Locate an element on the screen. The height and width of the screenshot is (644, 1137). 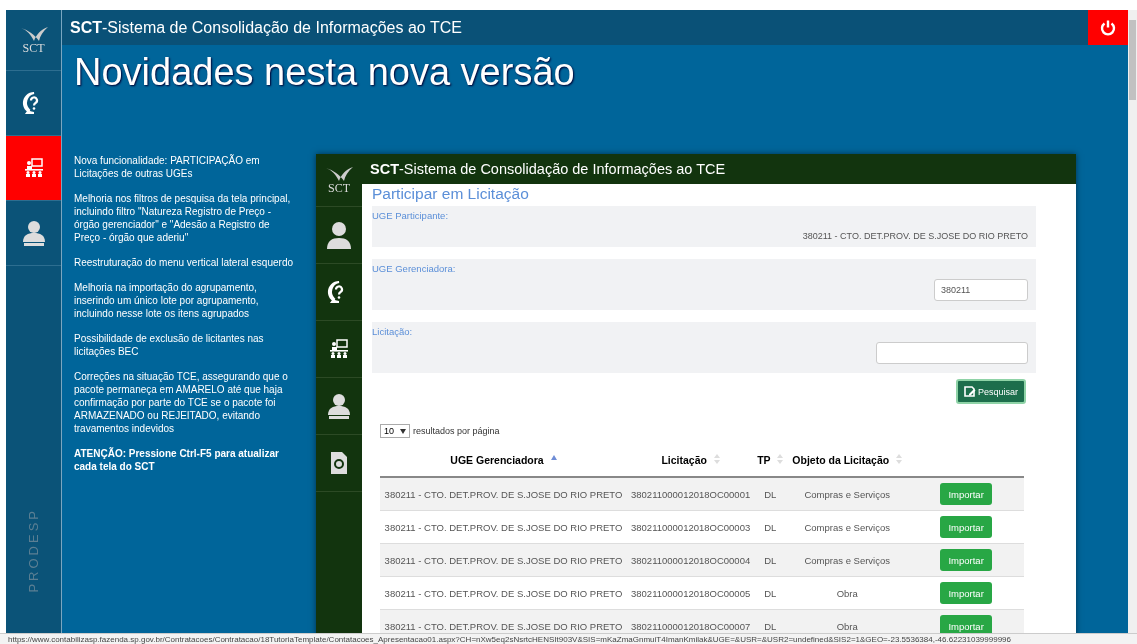
input-field: 380211 is located at coordinates (981, 290).